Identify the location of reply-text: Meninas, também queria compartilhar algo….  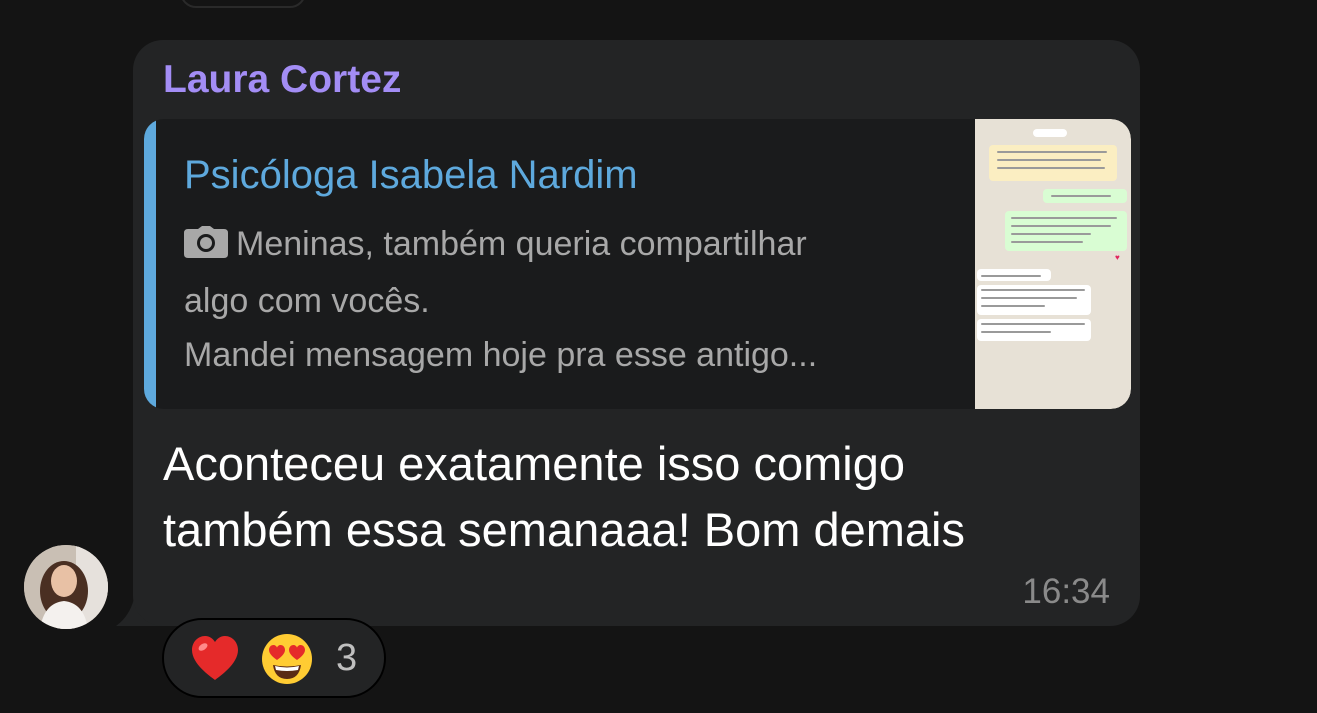
(569, 299).